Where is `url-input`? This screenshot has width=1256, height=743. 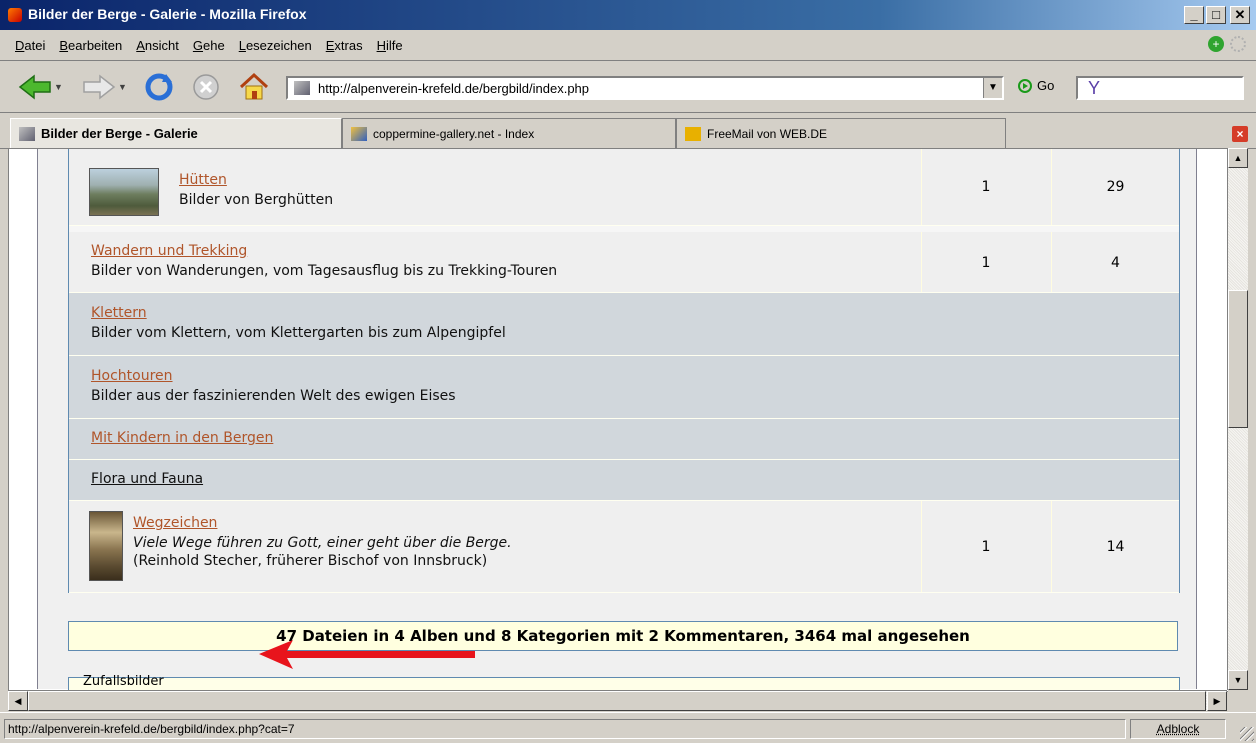 url-input is located at coordinates (643, 88).